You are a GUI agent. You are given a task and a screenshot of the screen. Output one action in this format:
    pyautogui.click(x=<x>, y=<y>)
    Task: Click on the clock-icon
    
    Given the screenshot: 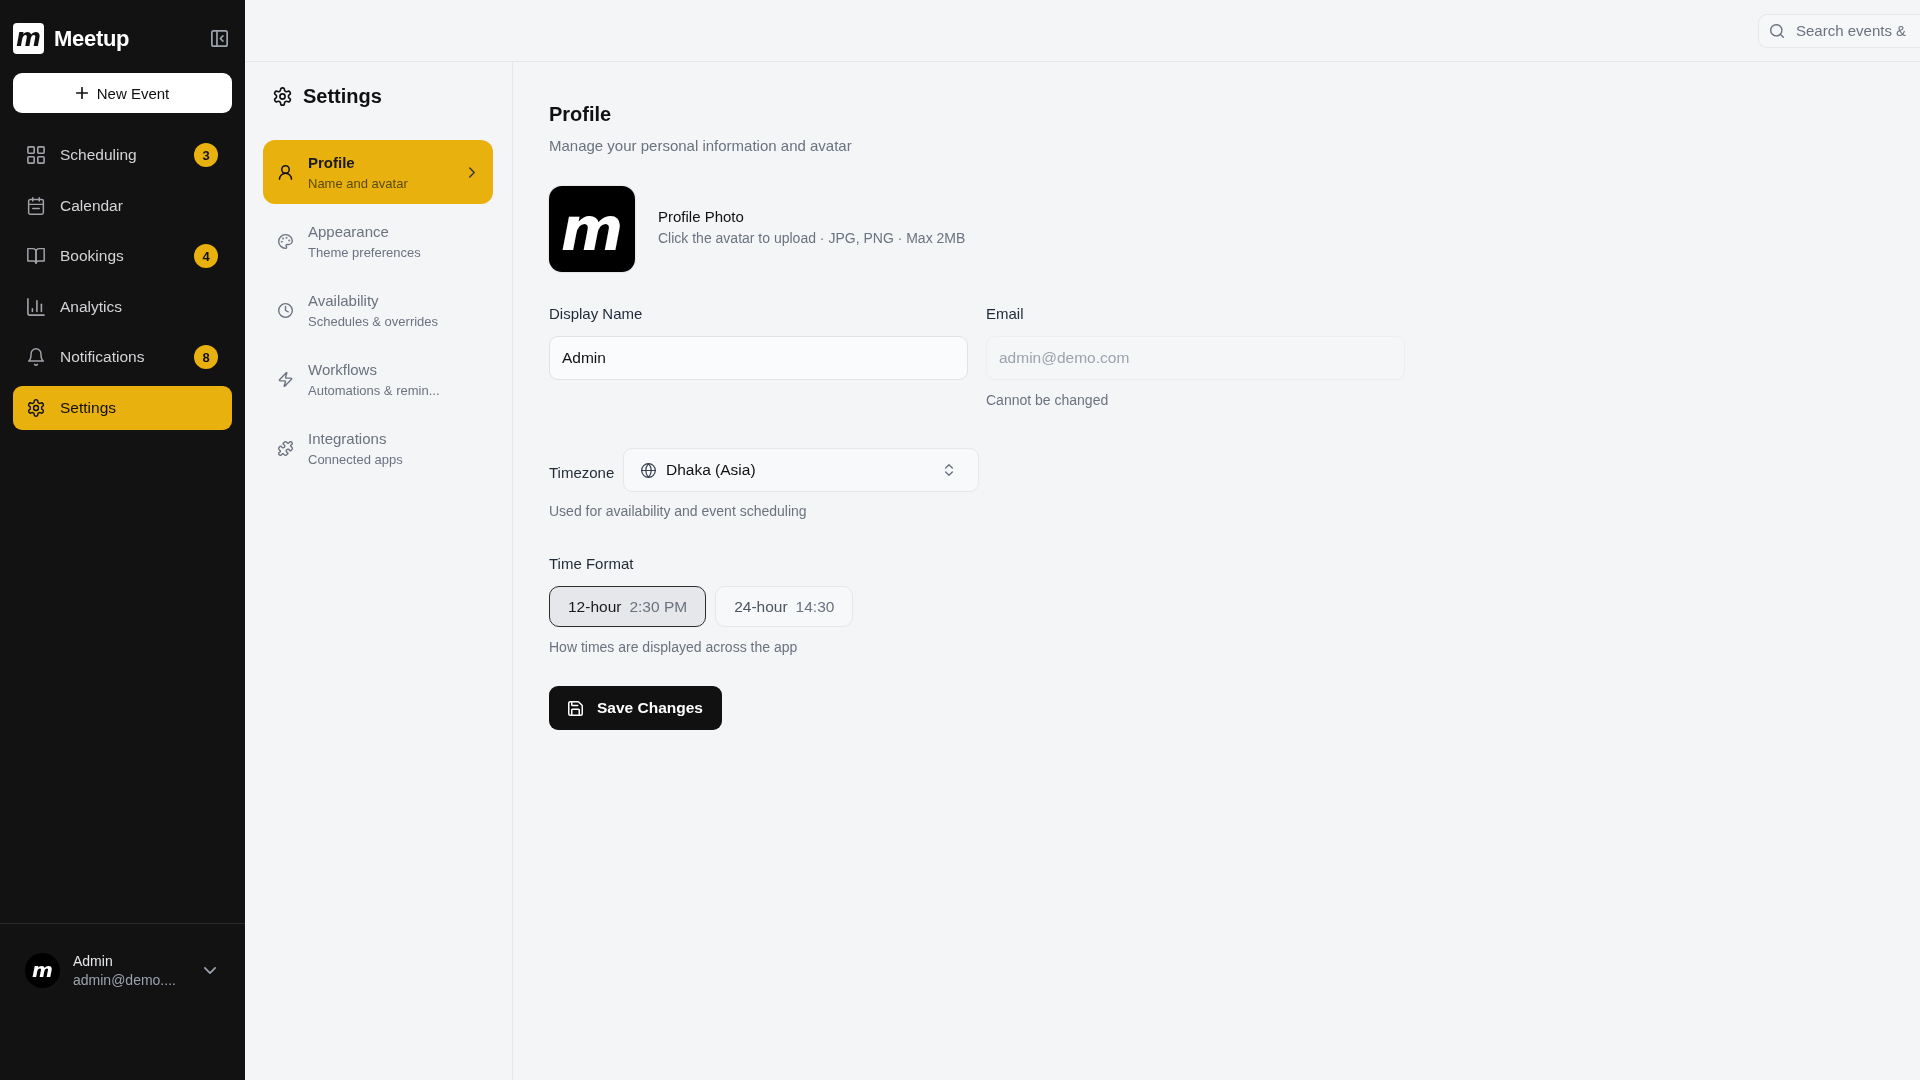 What is the action you would take?
    pyautogui.click(x=285, y=310)
    